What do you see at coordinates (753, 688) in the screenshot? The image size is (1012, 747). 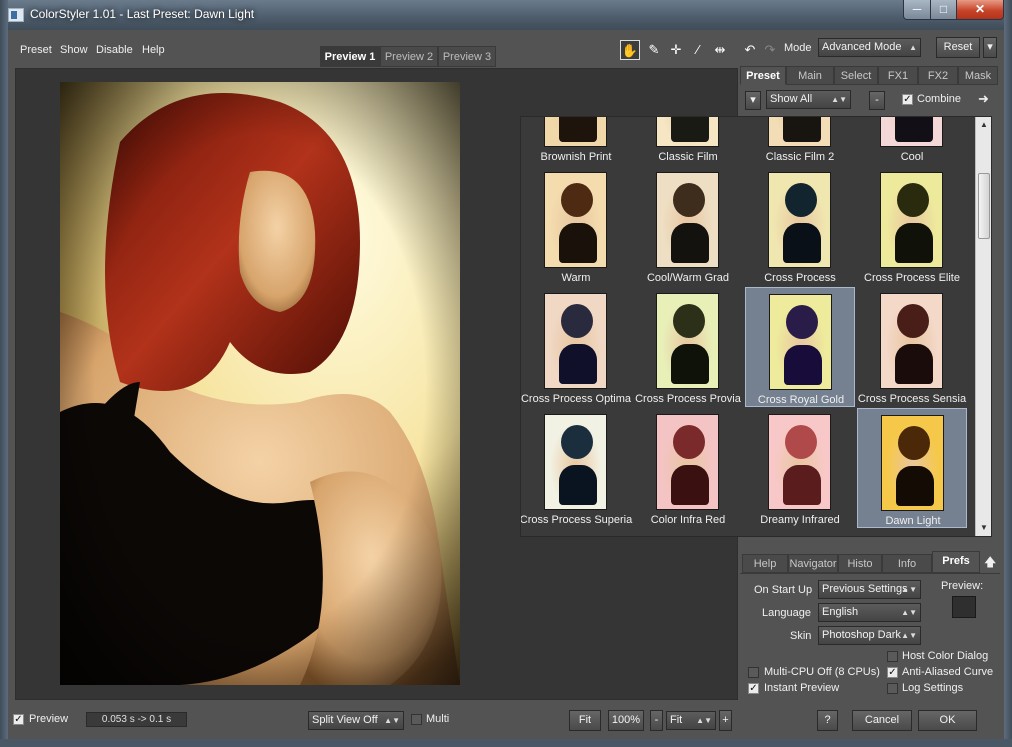 I see `instant-preview-checkbox: ✓` at bounding box center [753, 688].